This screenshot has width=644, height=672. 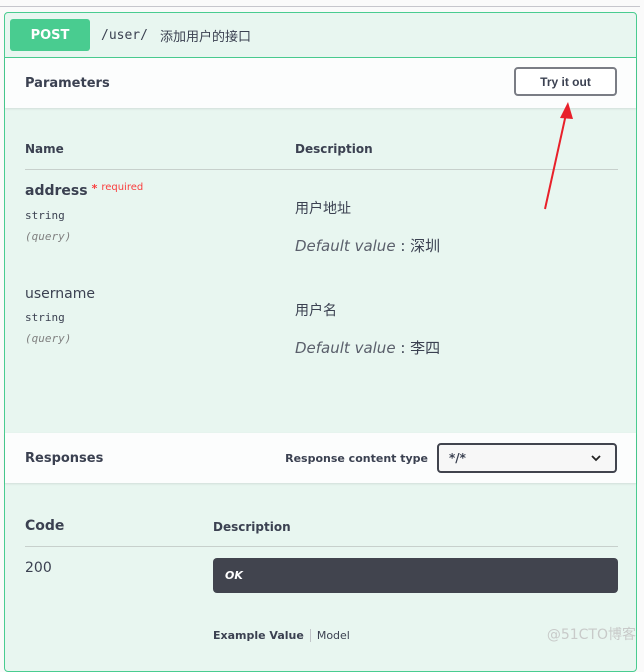 What do you see at coordinates (591, 635) in the screenshot?
I see `watermark: @51CTO博客` at bounding box center [591, 635].